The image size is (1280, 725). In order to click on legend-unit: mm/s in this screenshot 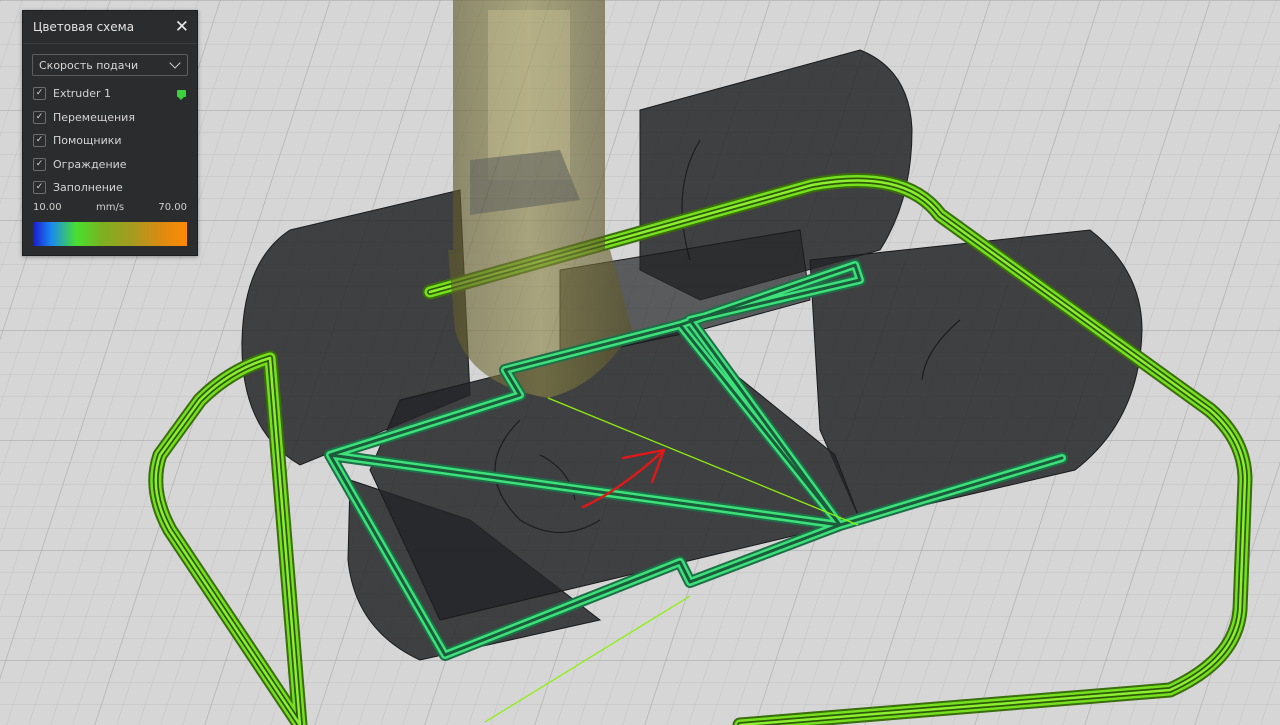, I will do `click(110, 207)`.